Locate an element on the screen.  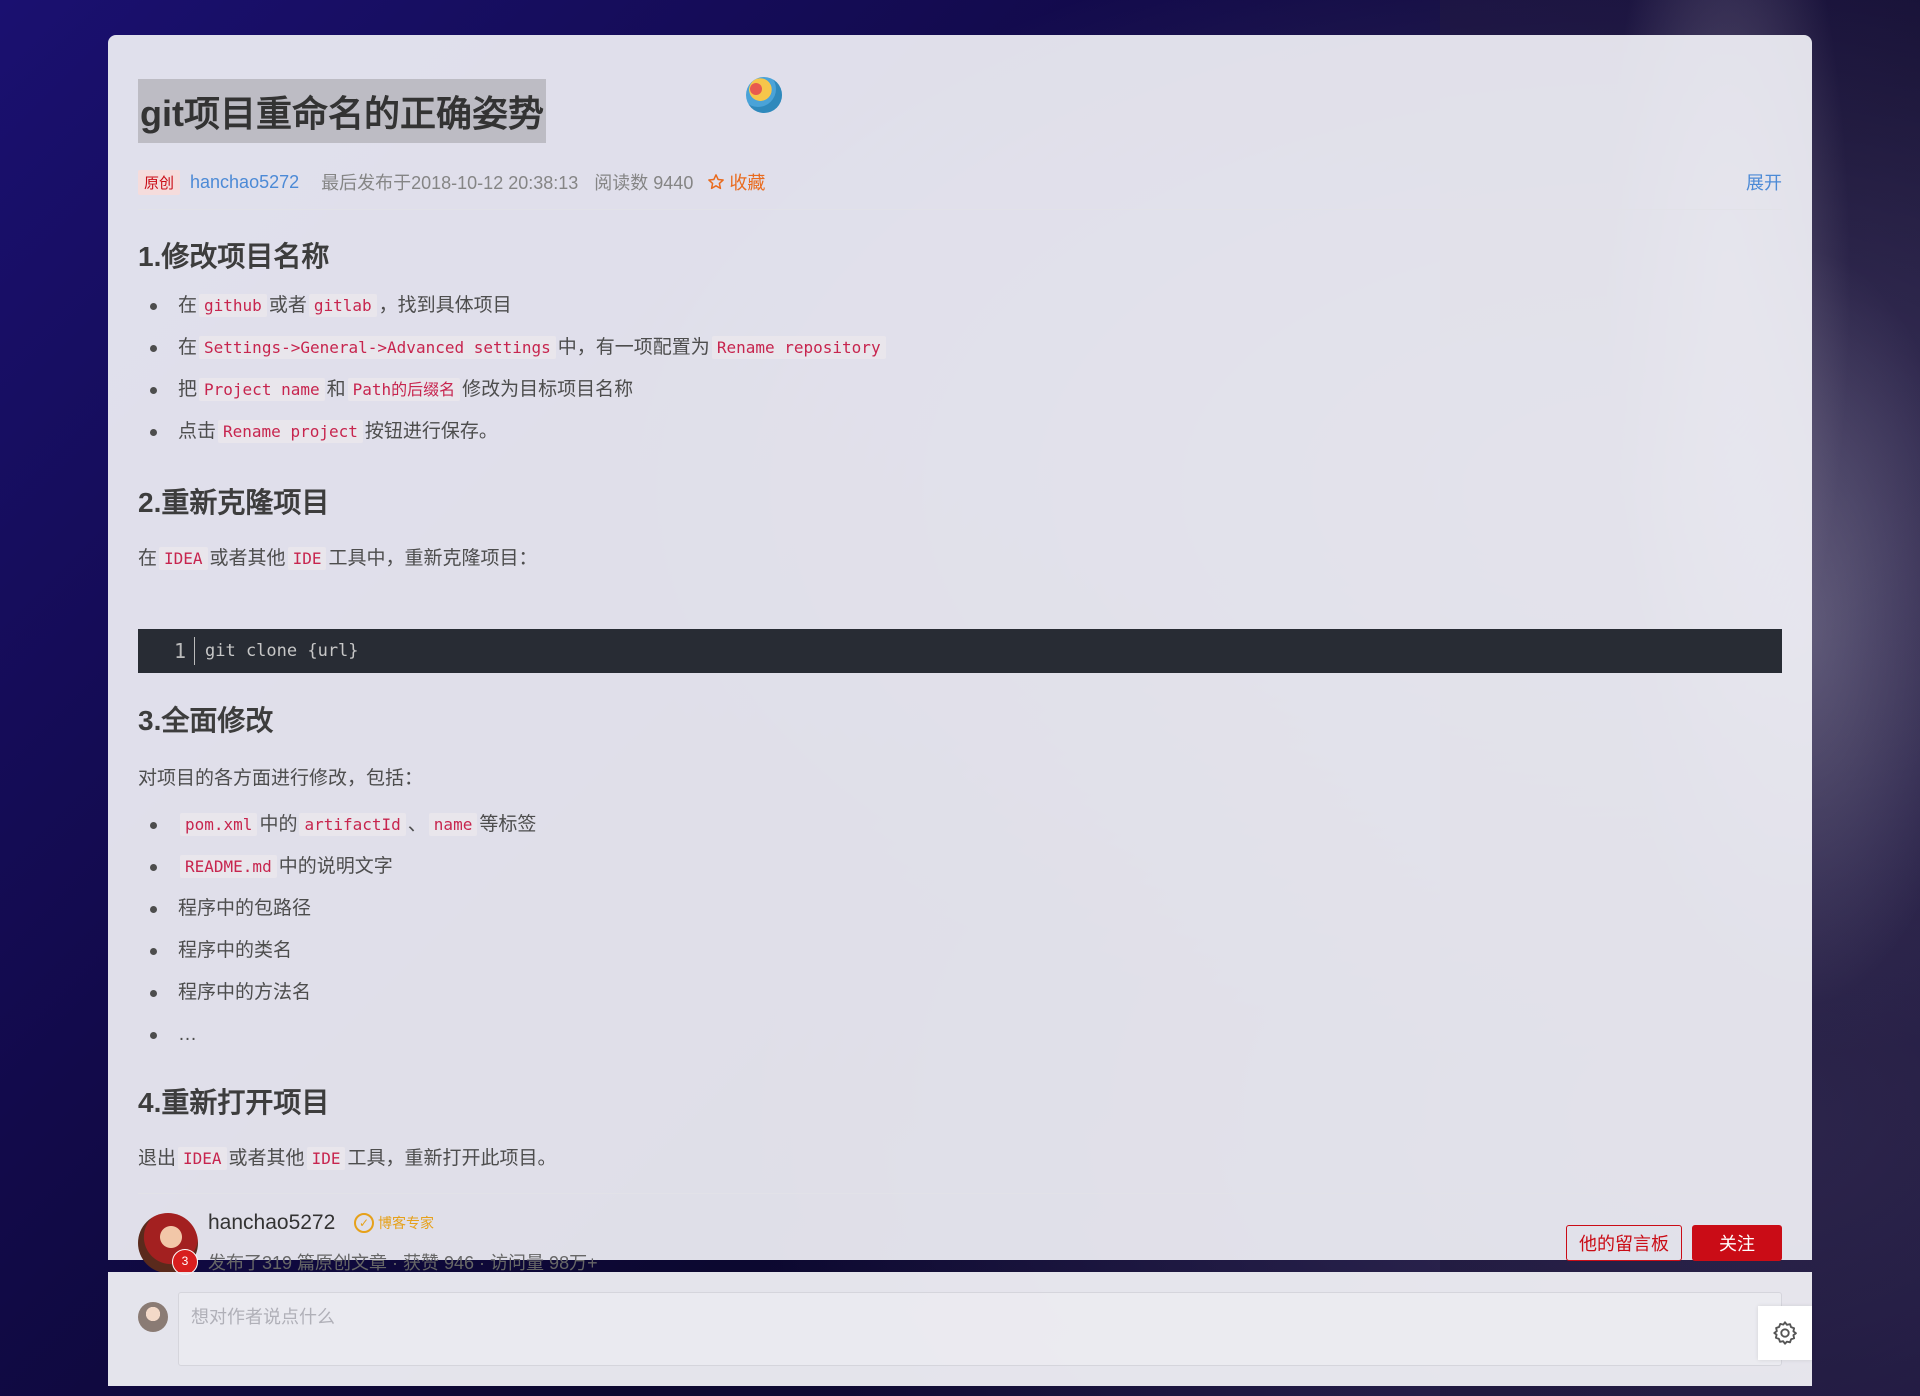
user-avatar is located at coordinates (153, 1317).